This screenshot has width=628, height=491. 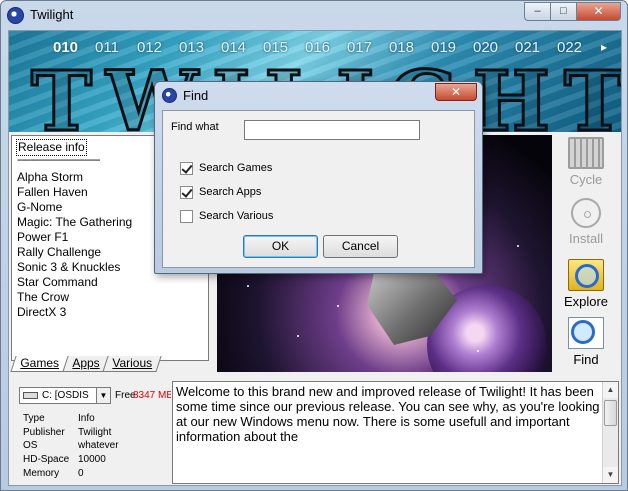 I want to click on find-what-input, so click(x=332, y=130).